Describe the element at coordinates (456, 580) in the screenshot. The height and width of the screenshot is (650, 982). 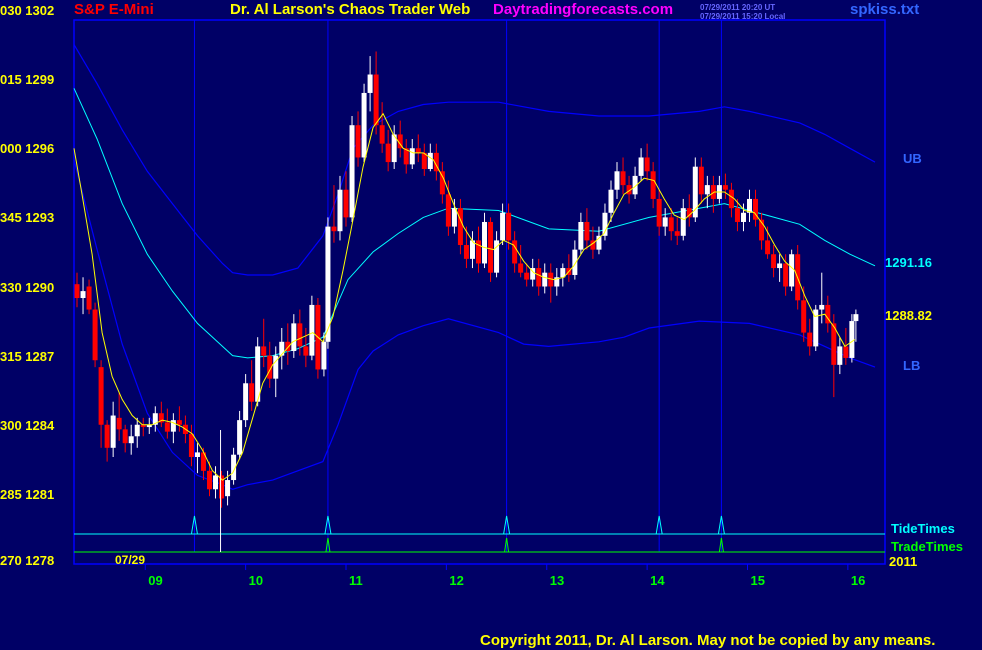
I see `x-tick-label: 12` at that location.